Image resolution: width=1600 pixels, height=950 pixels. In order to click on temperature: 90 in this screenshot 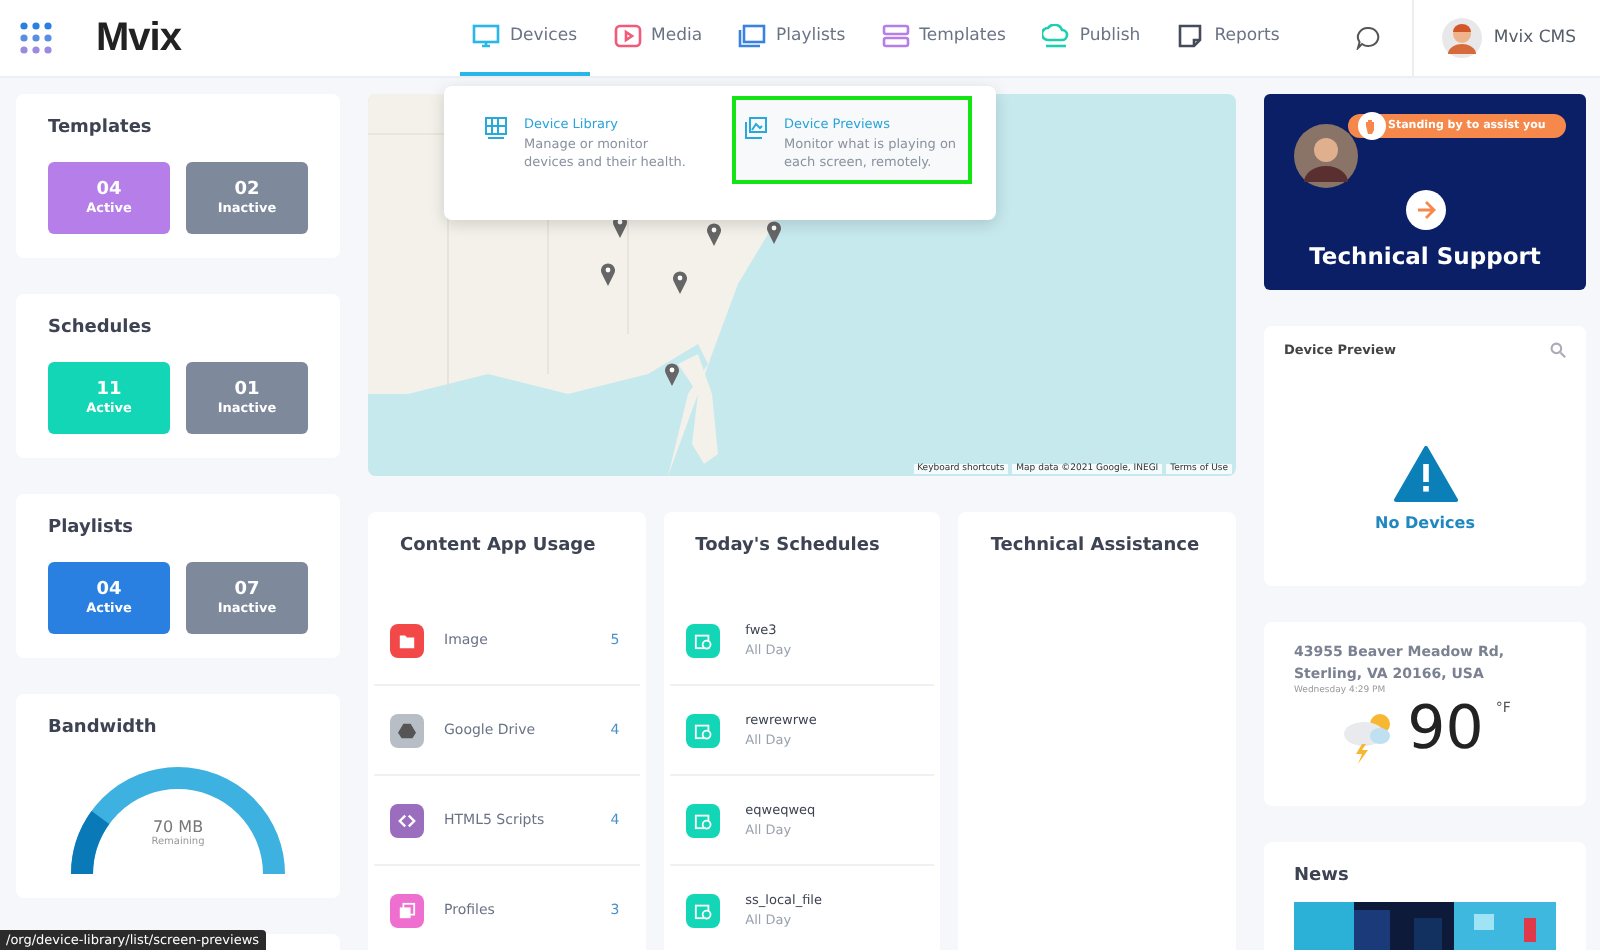, I will do `click(1445, 730)`.